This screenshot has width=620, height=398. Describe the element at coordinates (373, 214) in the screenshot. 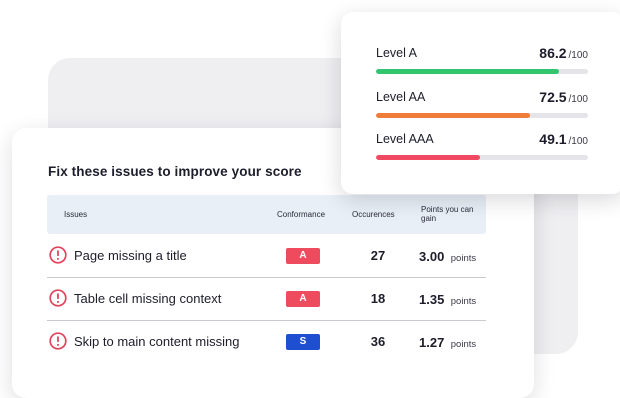

I see `column-header-occurrences: Occurences` at that location.